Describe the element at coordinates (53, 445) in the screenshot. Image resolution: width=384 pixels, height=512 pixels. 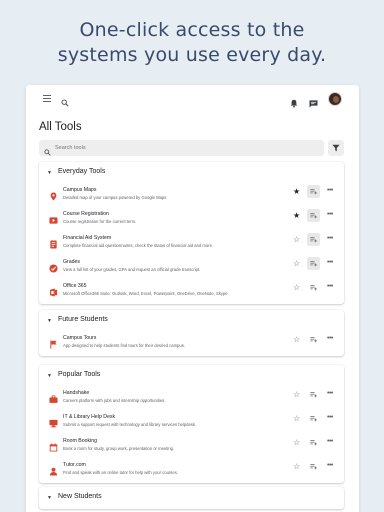
I see `calendar-icon` at that location.